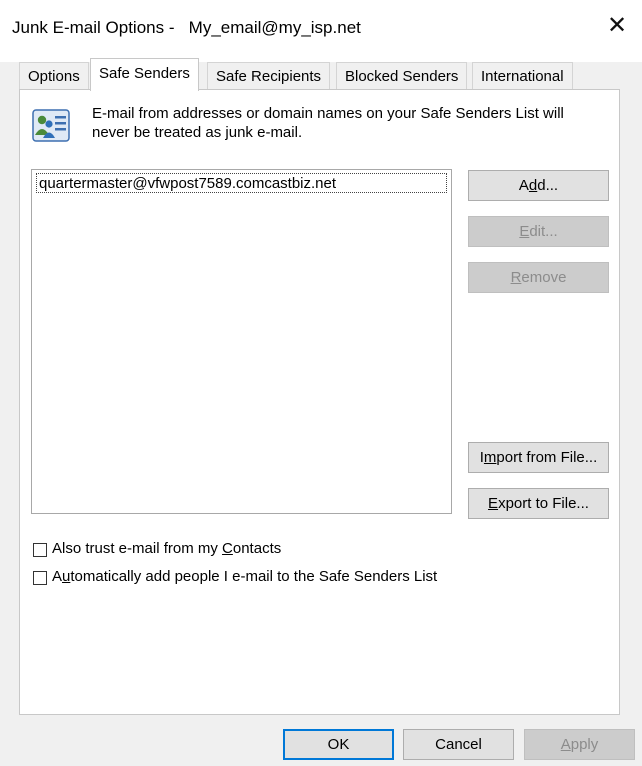 Image resolution: width=642 pixels, height=766 pixels. What do you see at coordinates (52, 126) in the screenshot?
I see `address-book-icon` at bounding box center [52, 126].